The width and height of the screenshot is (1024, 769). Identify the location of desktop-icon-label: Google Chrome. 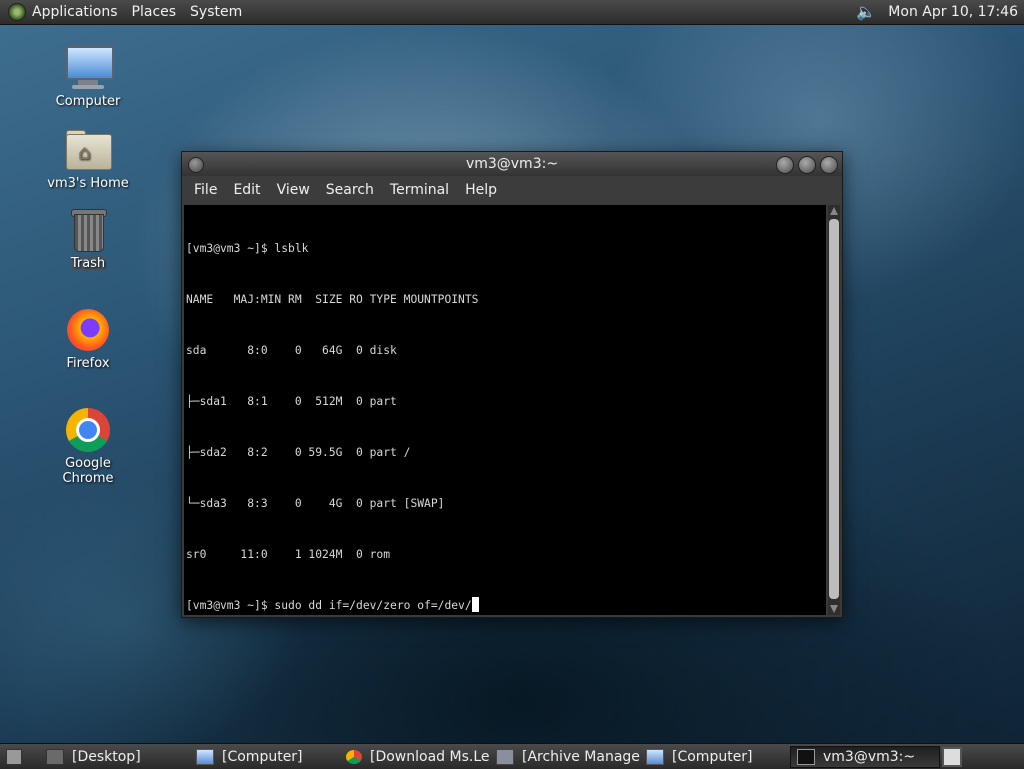
(88, 471).